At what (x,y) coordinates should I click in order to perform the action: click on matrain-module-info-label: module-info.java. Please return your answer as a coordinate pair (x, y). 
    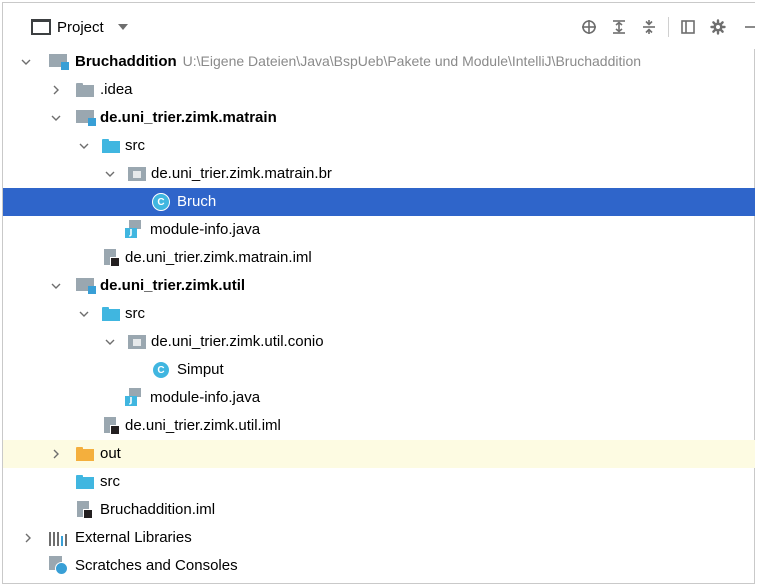
    Looking at the image, I should click on (205, 229).